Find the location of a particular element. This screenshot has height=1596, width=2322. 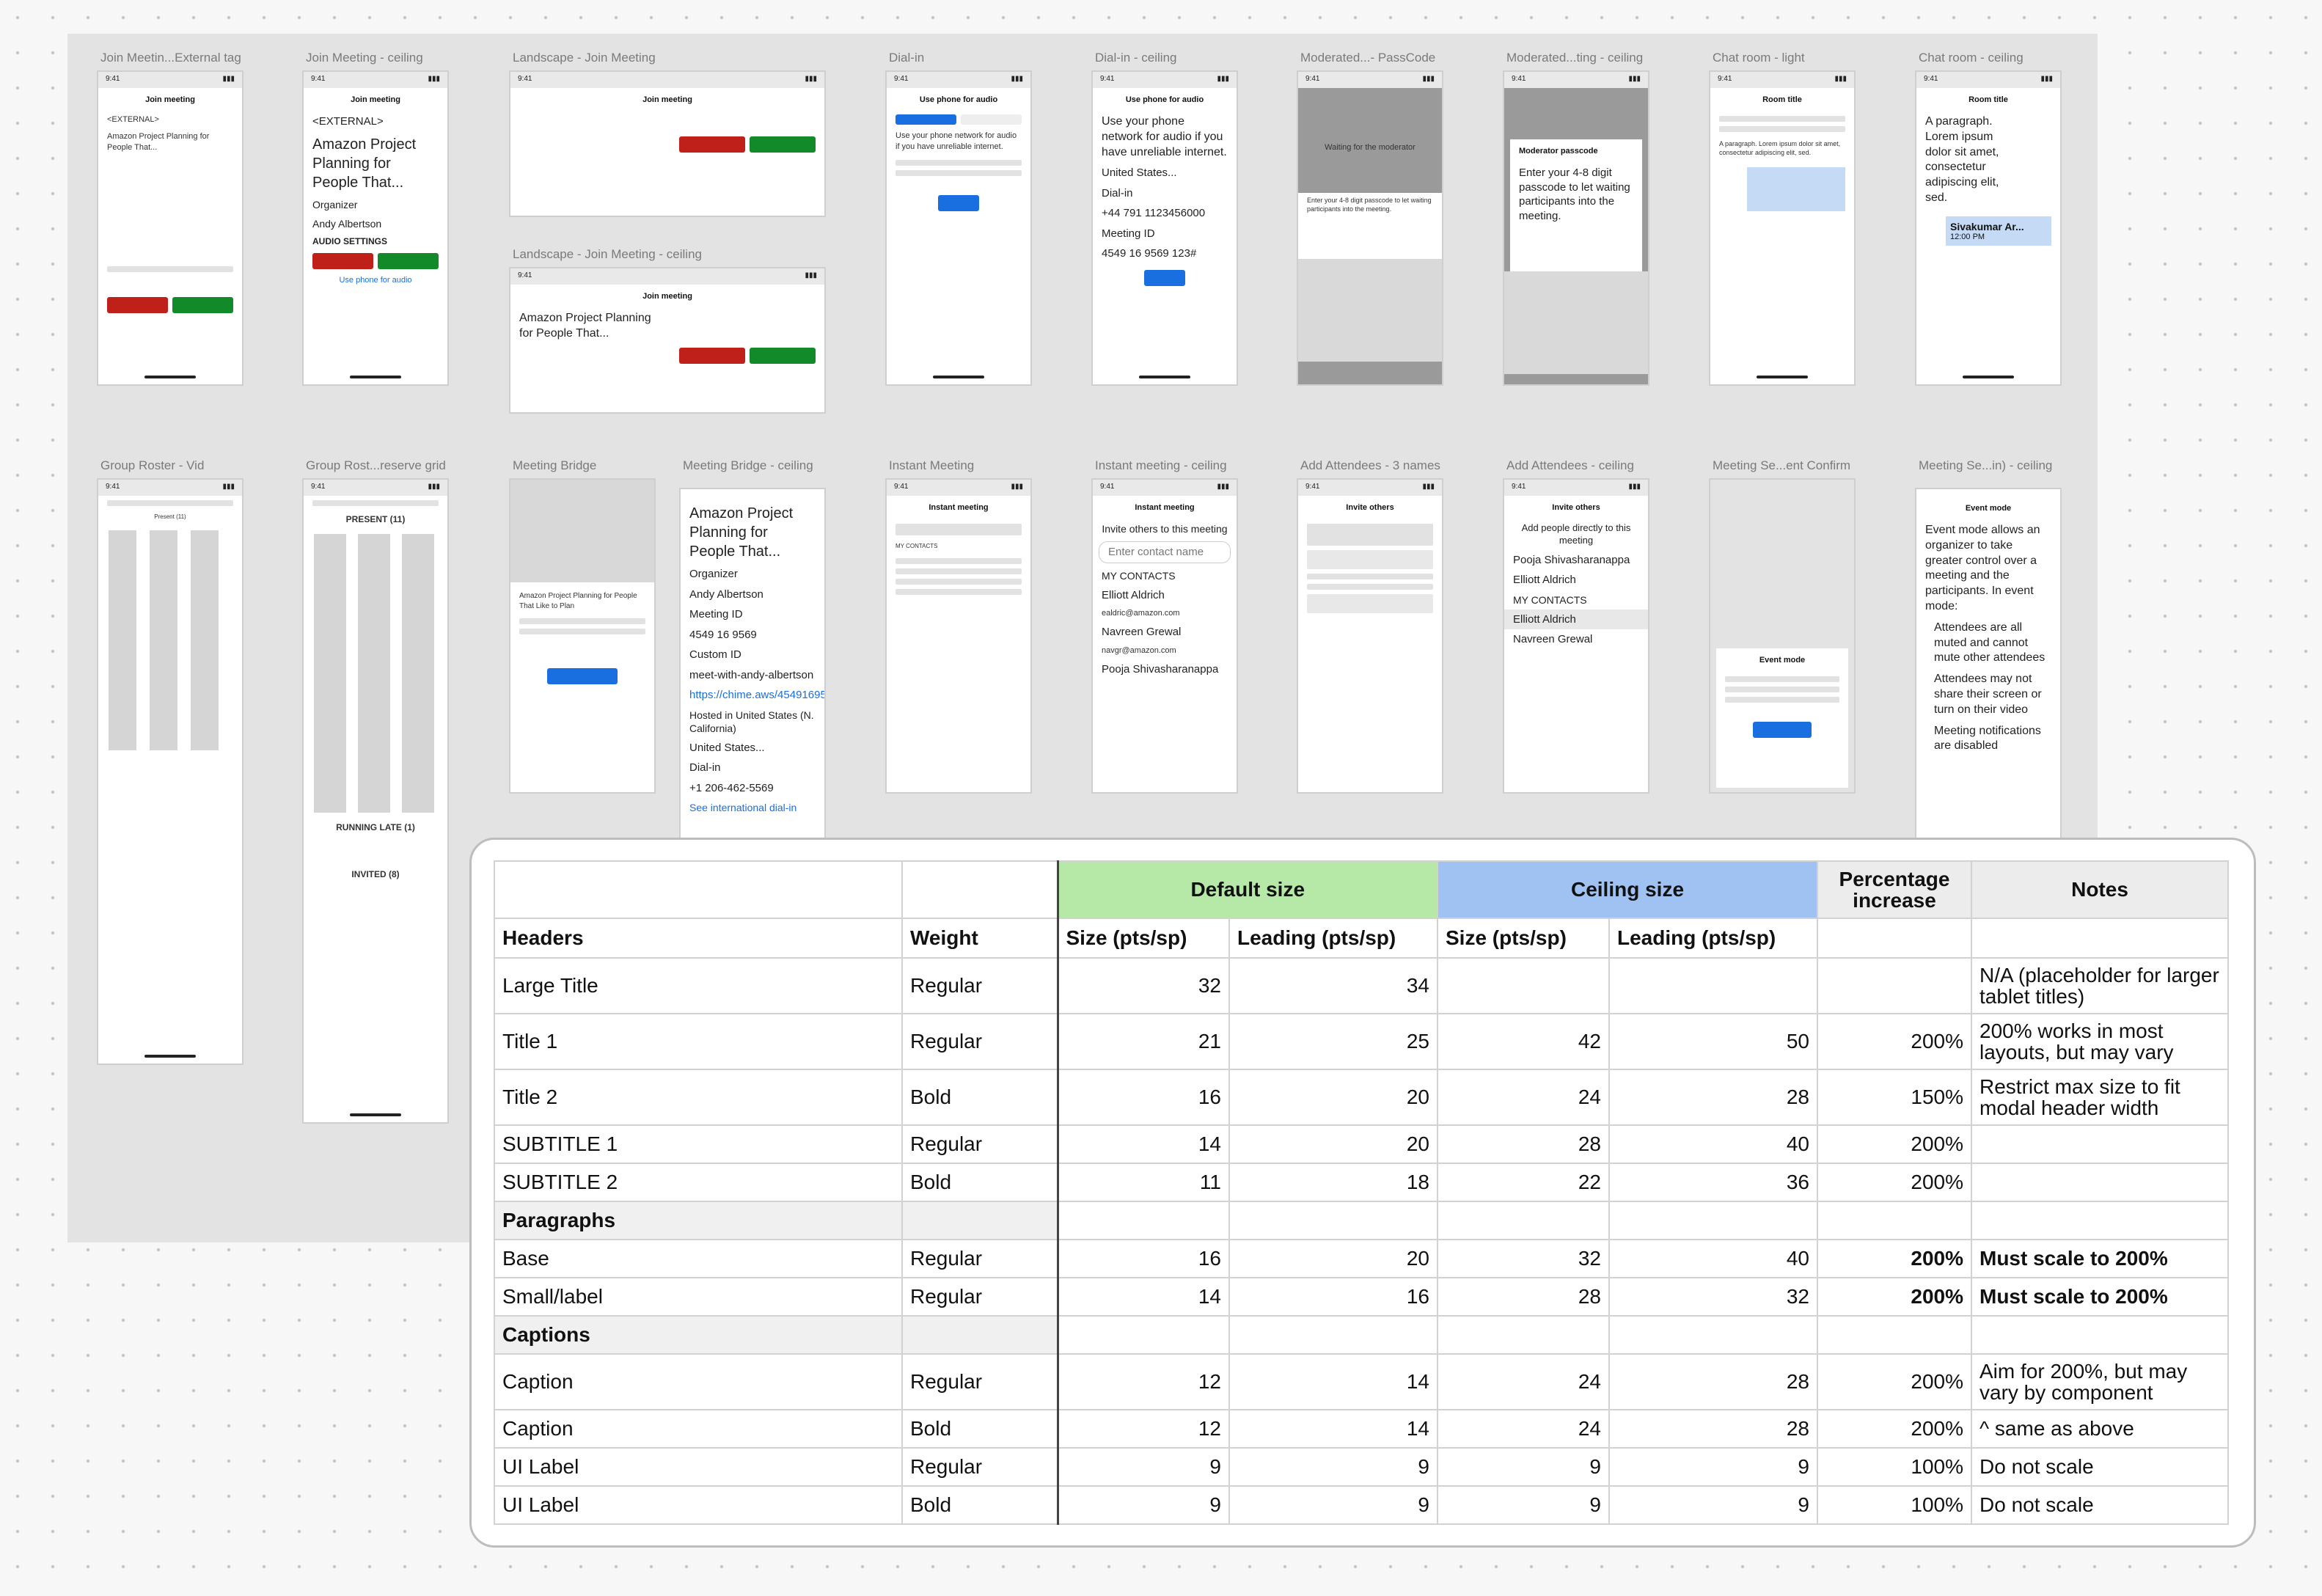

frame-label: Meeting Bridge is located at coordinates (554, 465).